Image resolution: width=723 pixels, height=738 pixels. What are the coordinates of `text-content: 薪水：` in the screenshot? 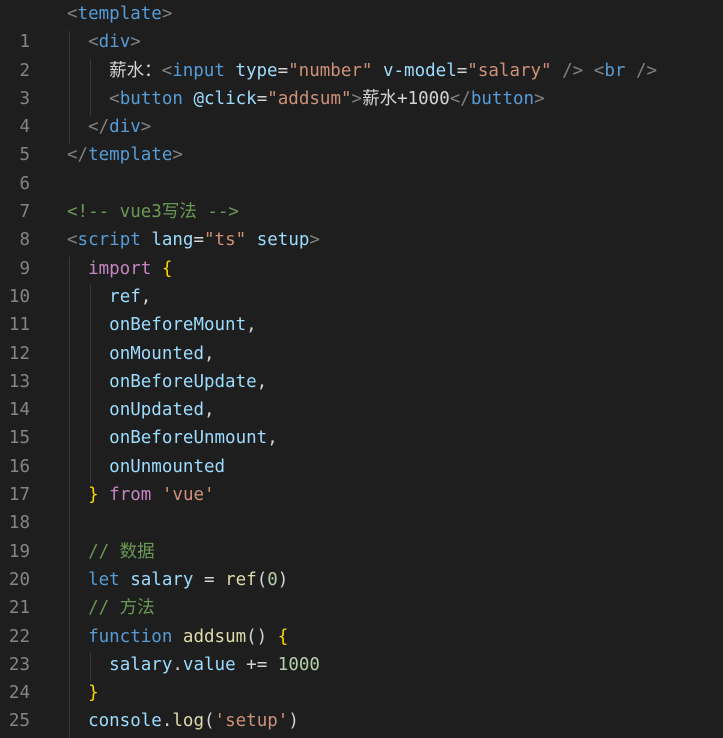 It's located at (135, 70).